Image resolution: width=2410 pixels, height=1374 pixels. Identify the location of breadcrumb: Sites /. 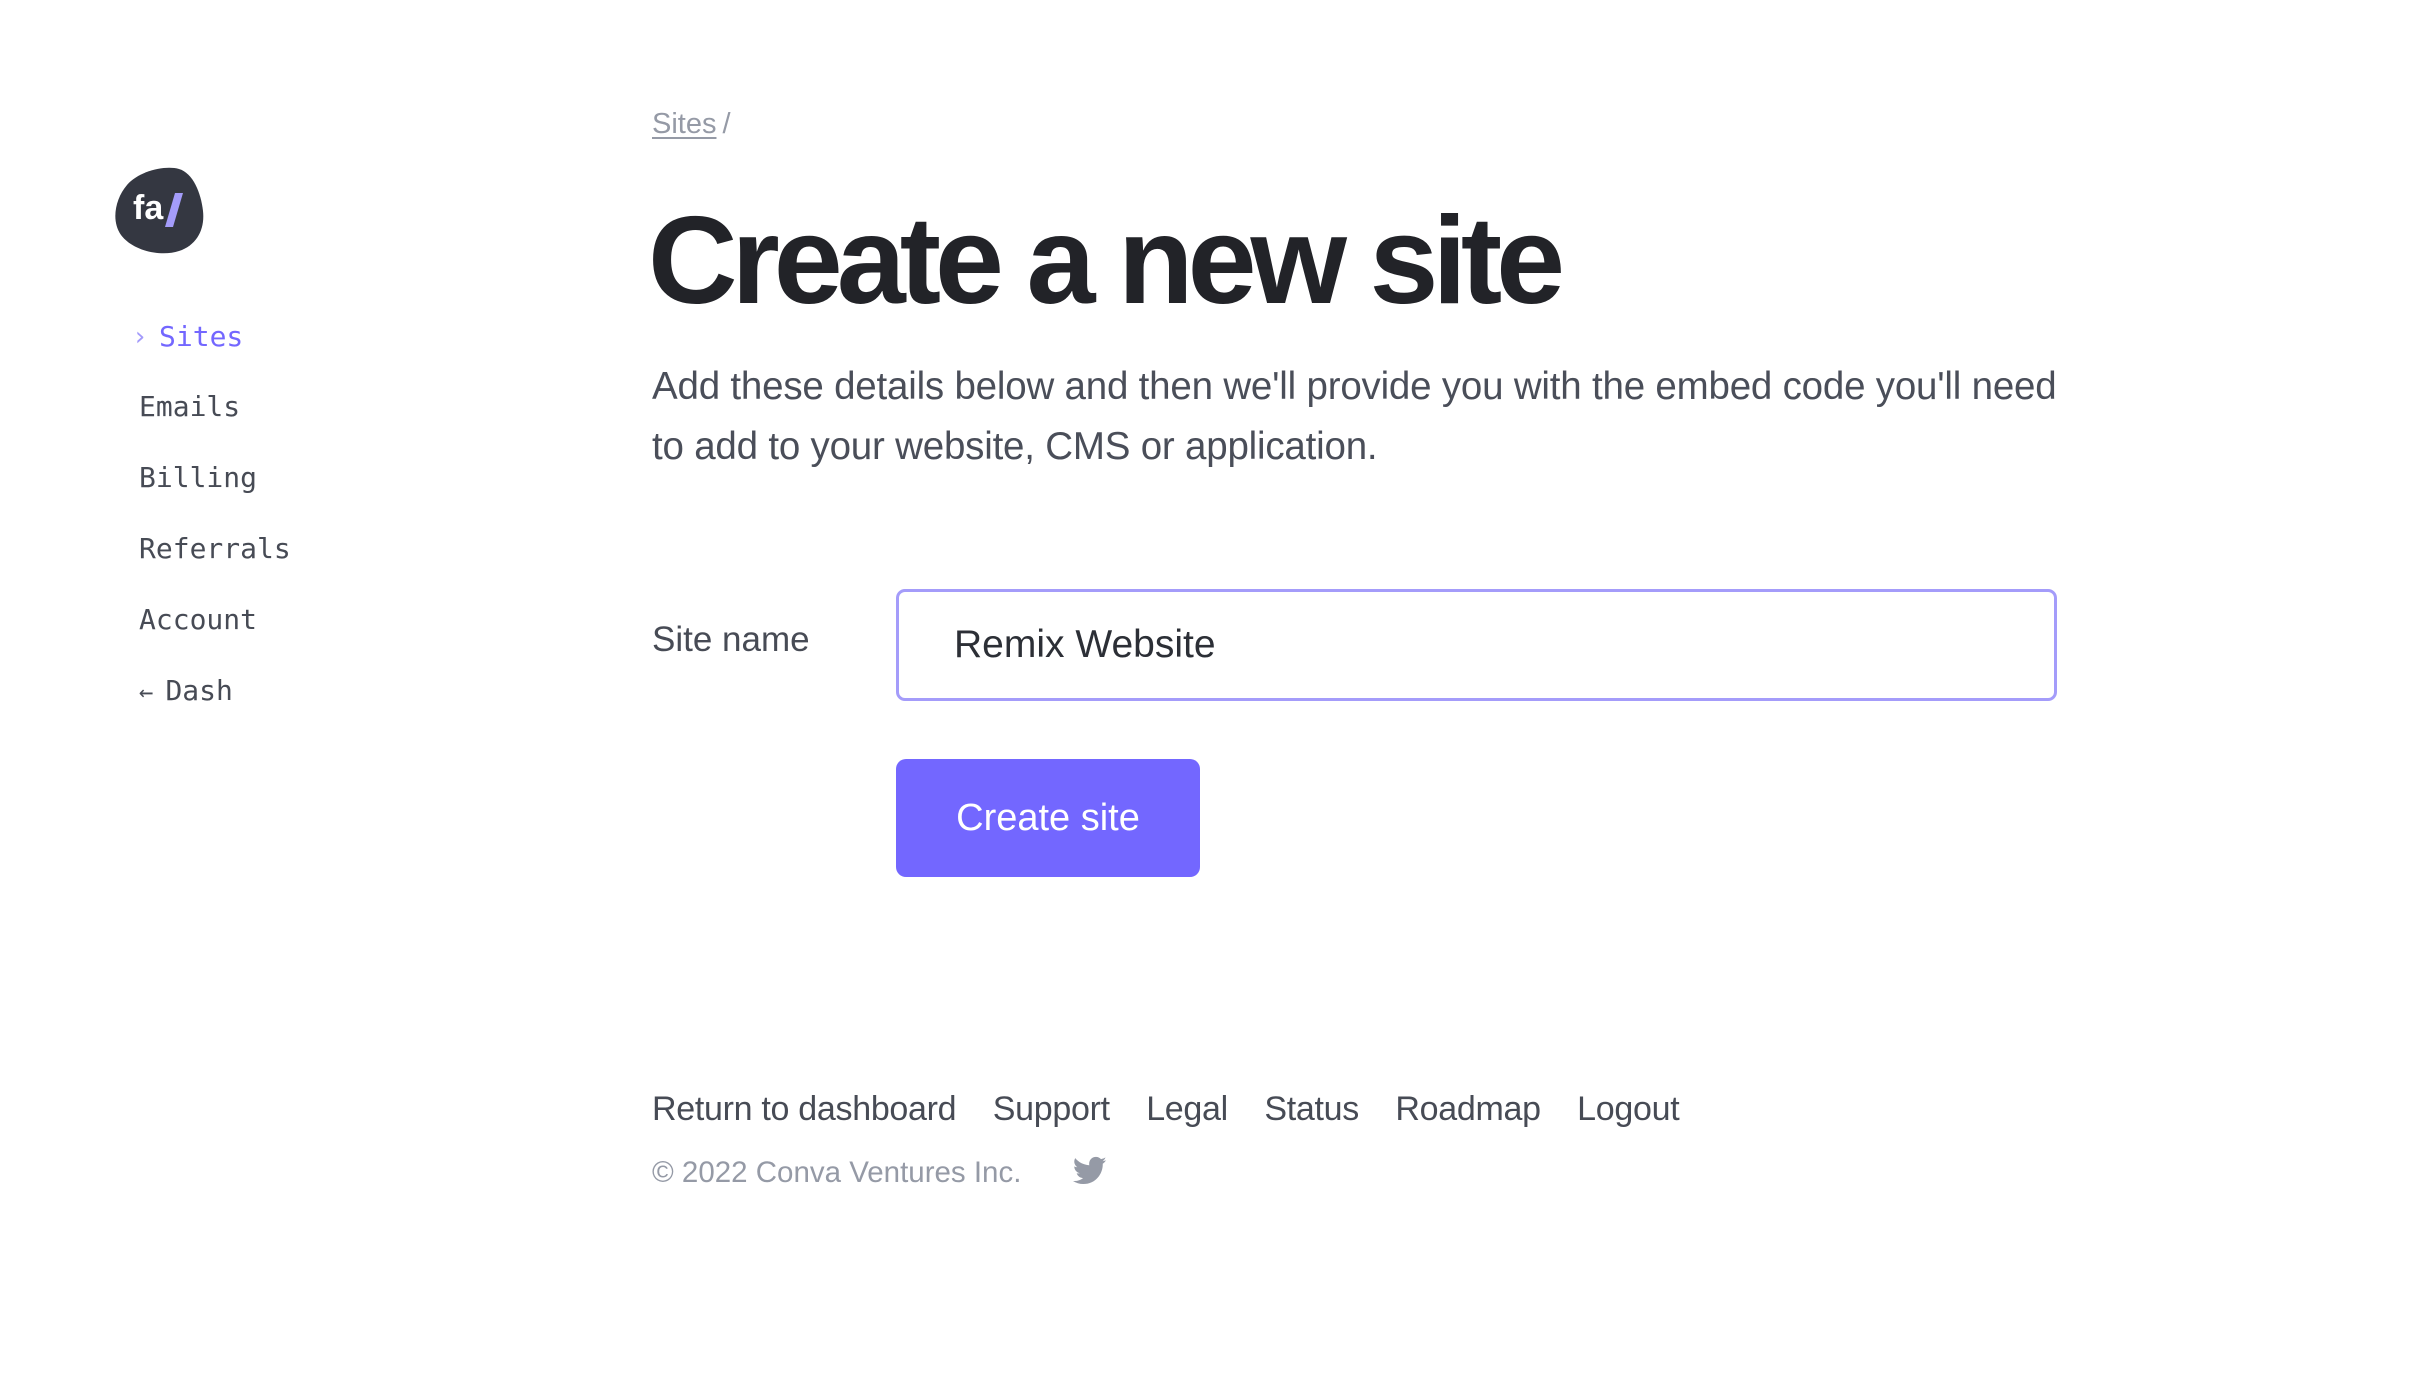
(691, 124).